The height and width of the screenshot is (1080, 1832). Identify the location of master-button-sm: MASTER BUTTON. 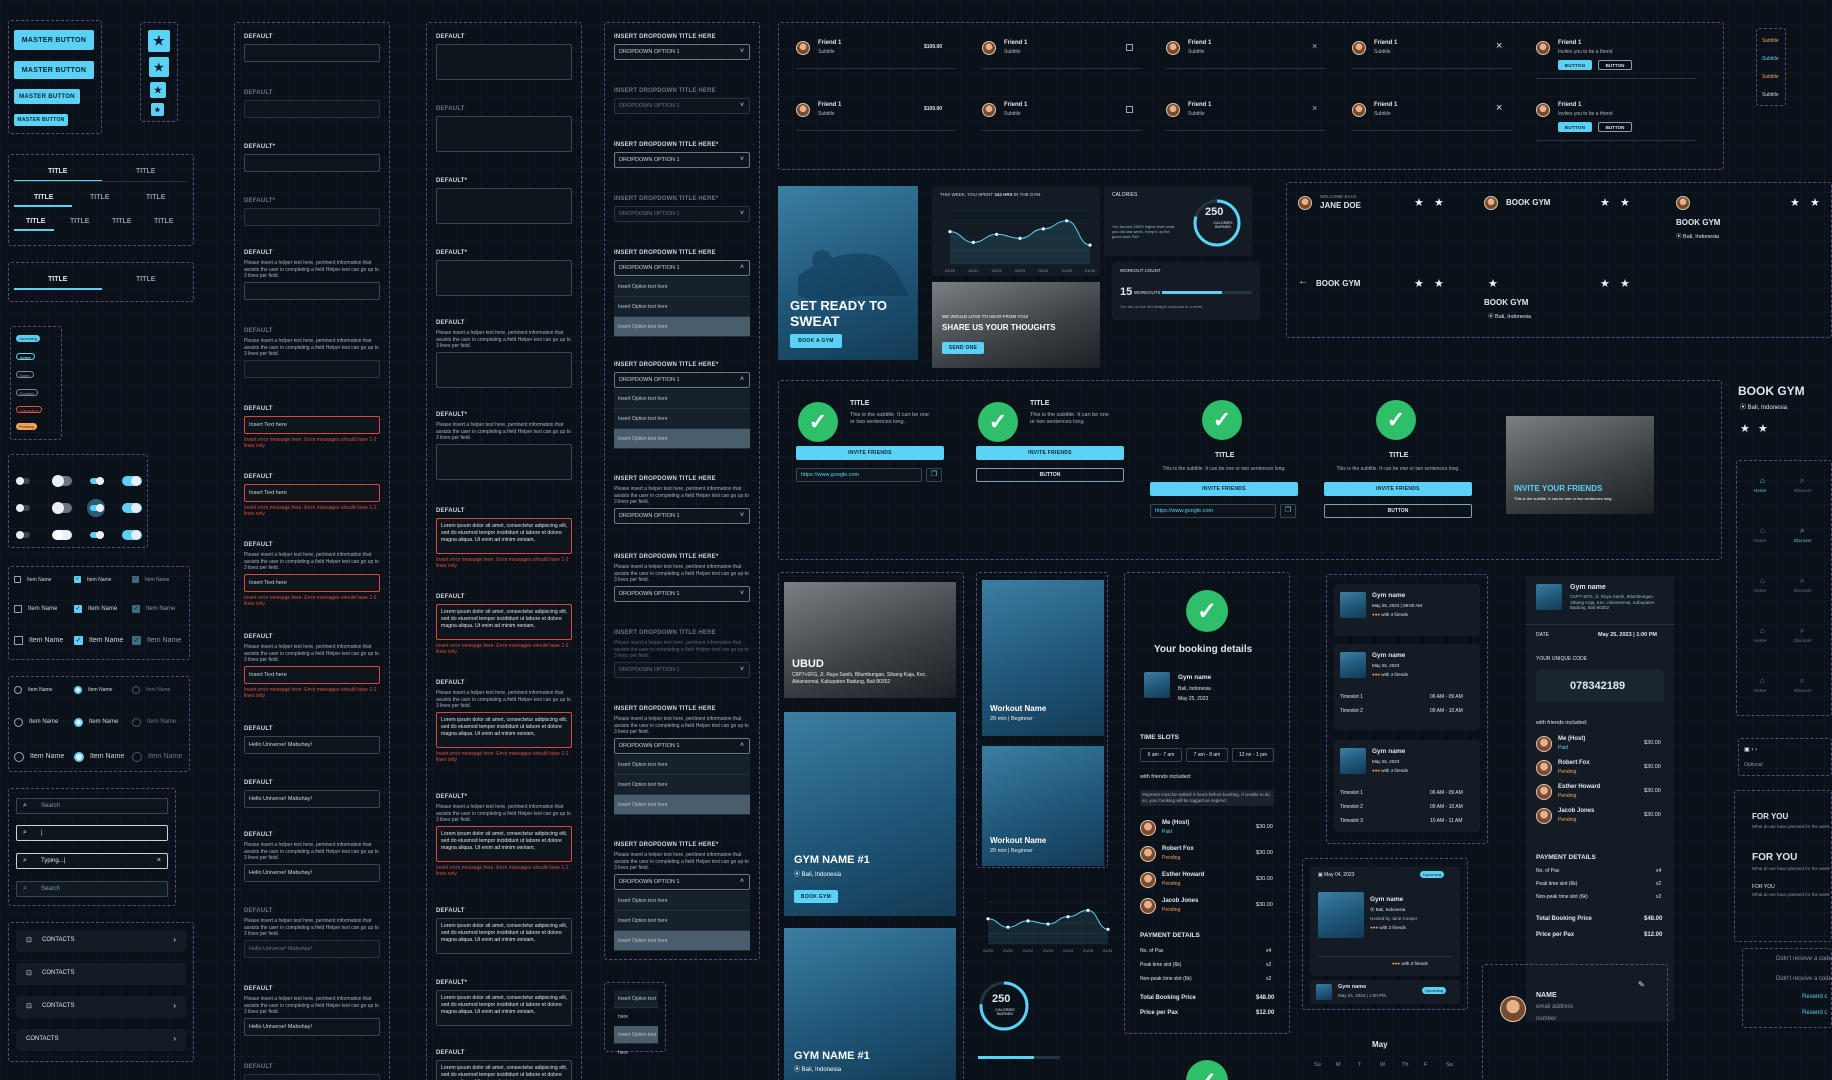
(41, 120).